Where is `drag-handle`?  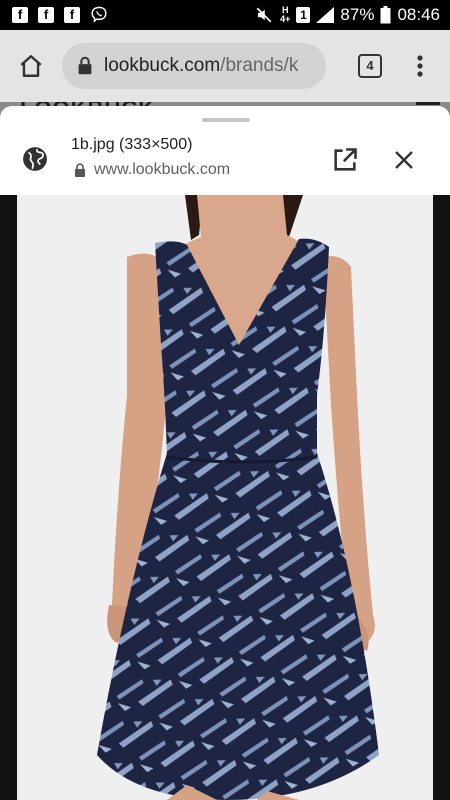 drag-handle is located at coordinates (226, 120).